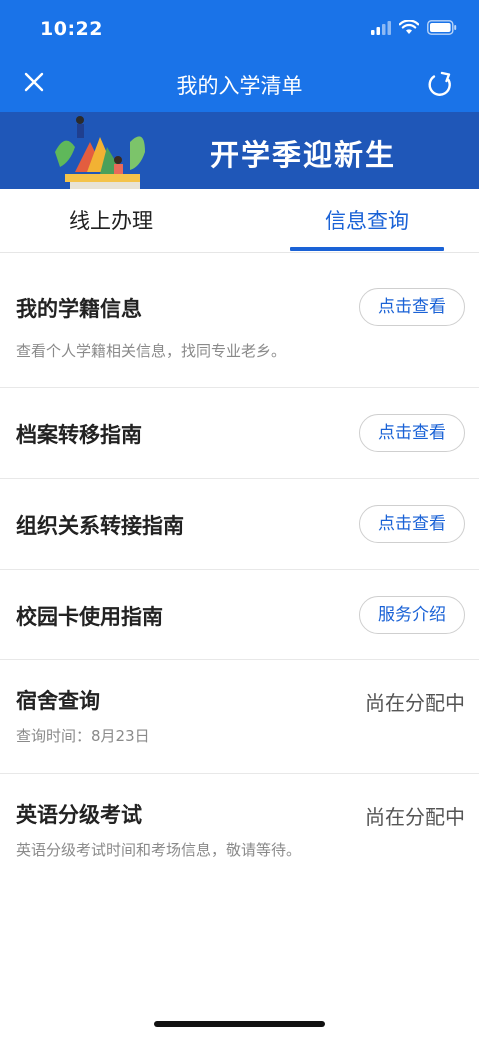  I want to click on nav-bar: 我的入学清单, so click(239, 84).